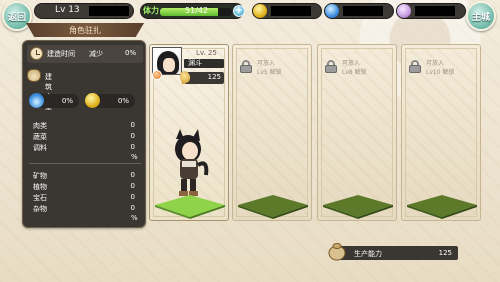 The width and height of the screenshot is (500, 282). Describe the element at coordinates (206, 53) in the screenshot. I see `character-level: Lv. 25` at that location.